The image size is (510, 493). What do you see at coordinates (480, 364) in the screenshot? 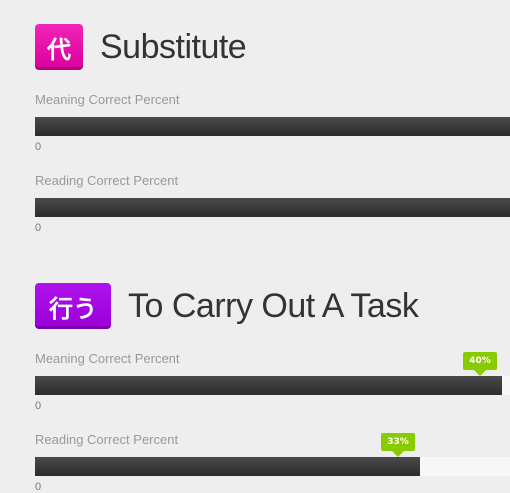
I see `percent-tag: 40%` at bounding box center [480, 364].